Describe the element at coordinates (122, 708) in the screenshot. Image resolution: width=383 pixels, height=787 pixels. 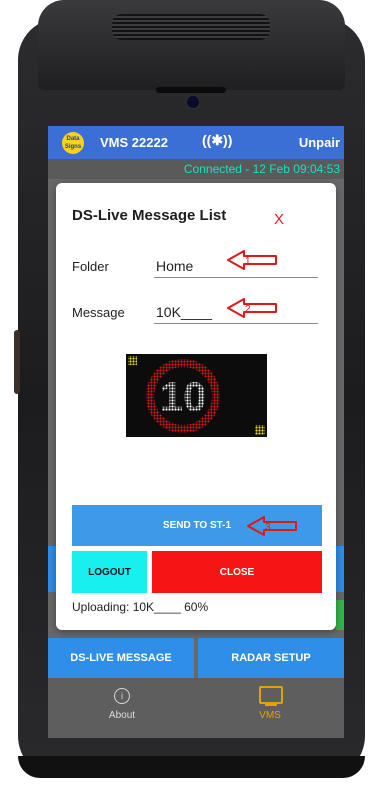
I see `nav-item-about: i About` at that location.